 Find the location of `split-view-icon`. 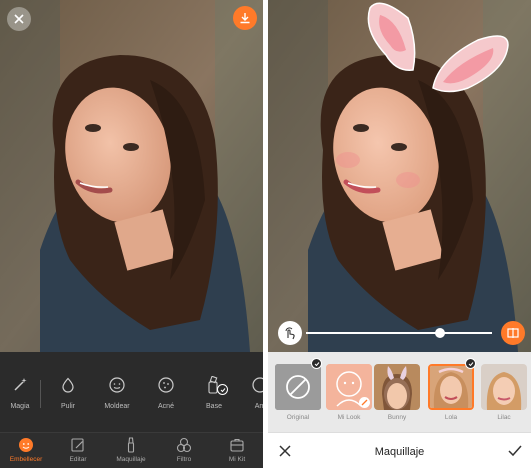

split-view-icon is located at coordinates (513, 333).